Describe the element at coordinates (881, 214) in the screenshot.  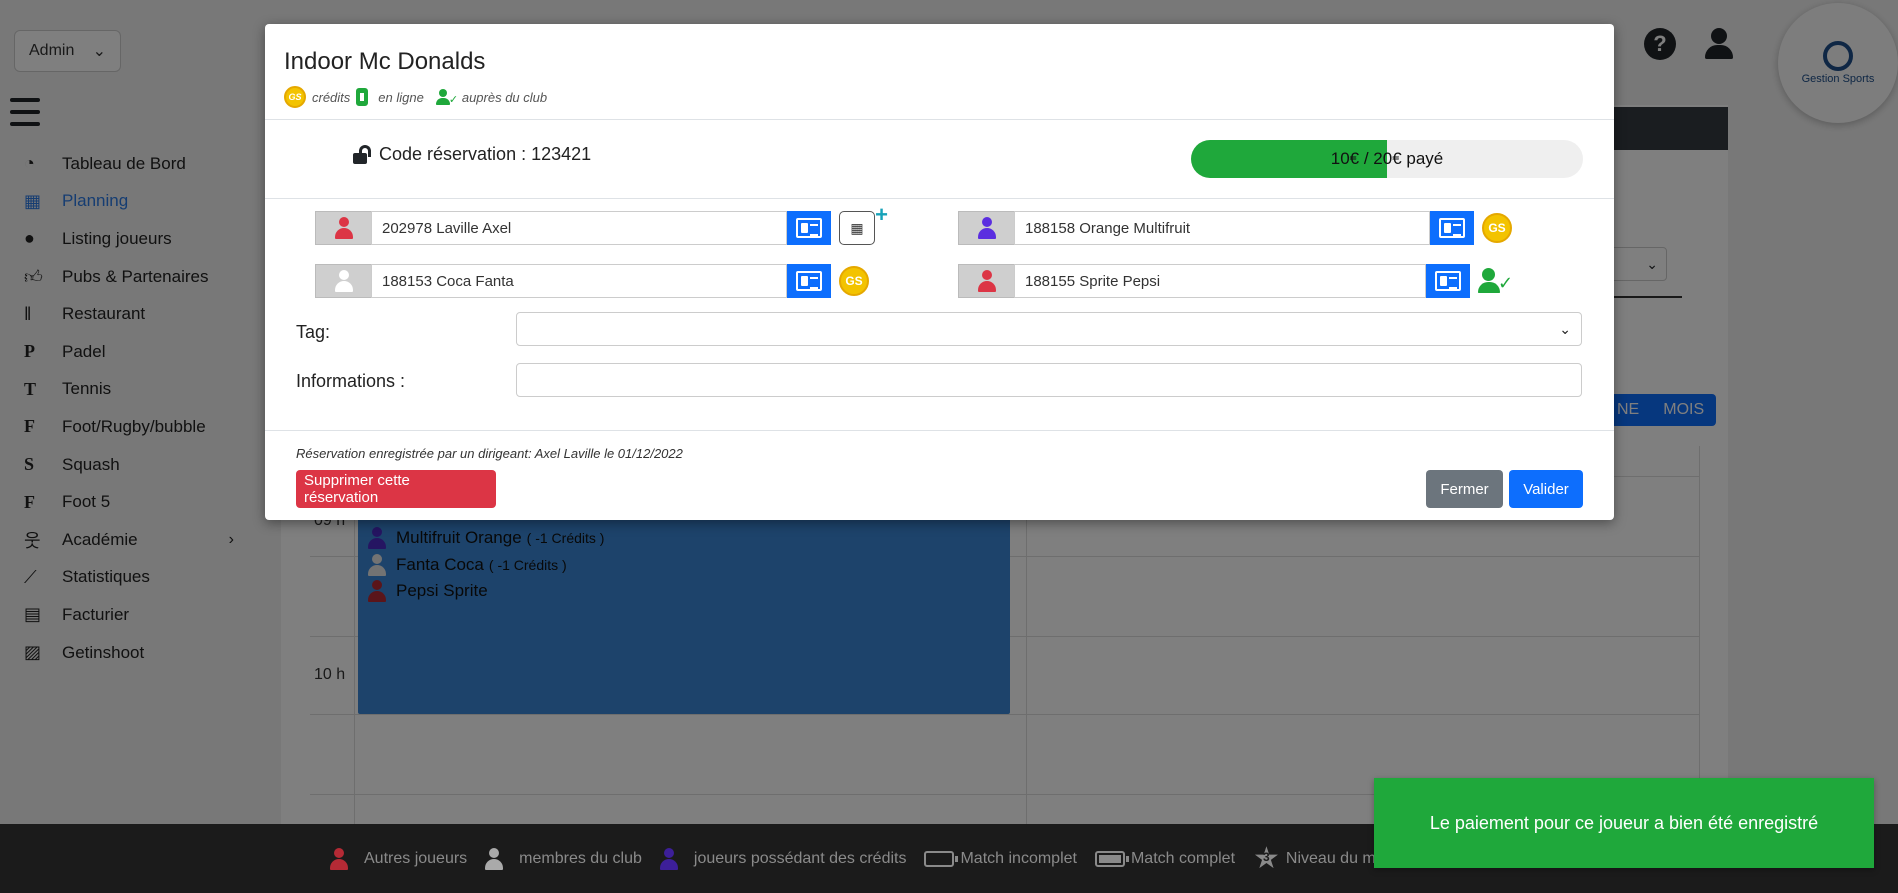
I see `plus-icon: +` at that location.